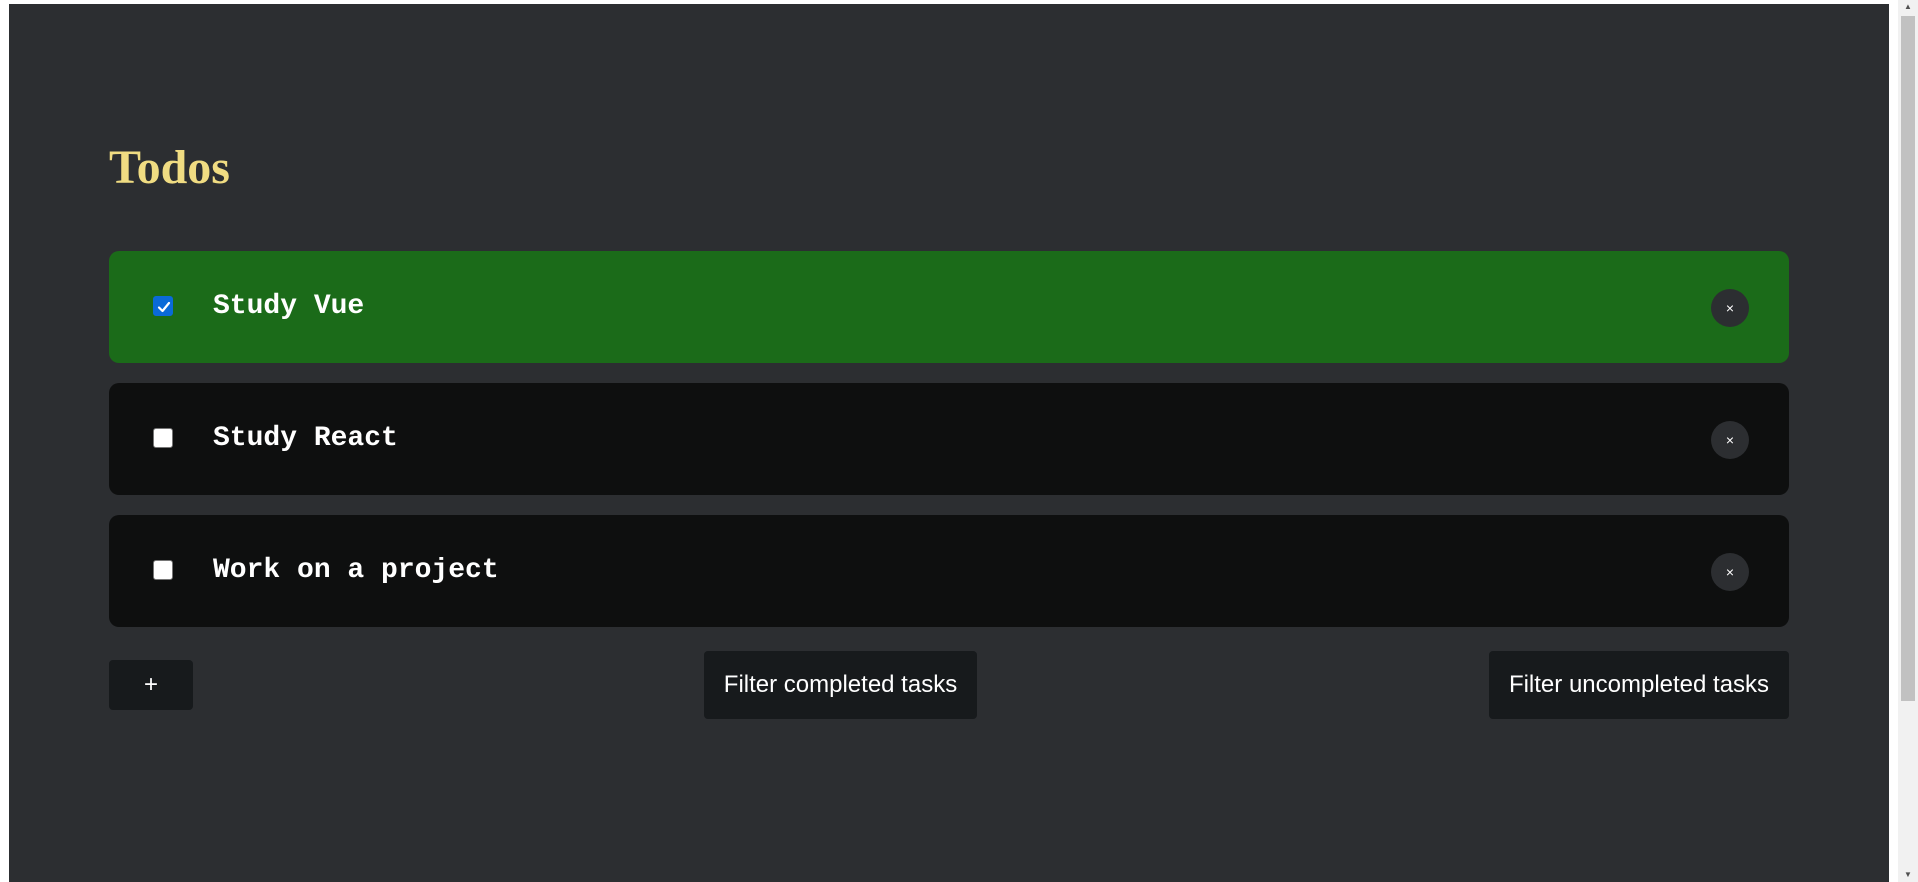 The width and height of the screenshot is (1918, 882). Describe the element at coordinates (1908, 7) in the screenshot. I see `scroll-up-arrow-icon: ▲` at that location.